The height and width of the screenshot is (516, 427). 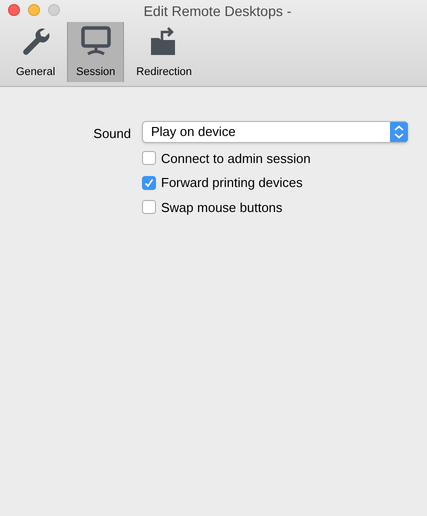 What do you see at coordinates (14, 10) in the screenshot?
I see `close-button` at bounding box center [14, 10].